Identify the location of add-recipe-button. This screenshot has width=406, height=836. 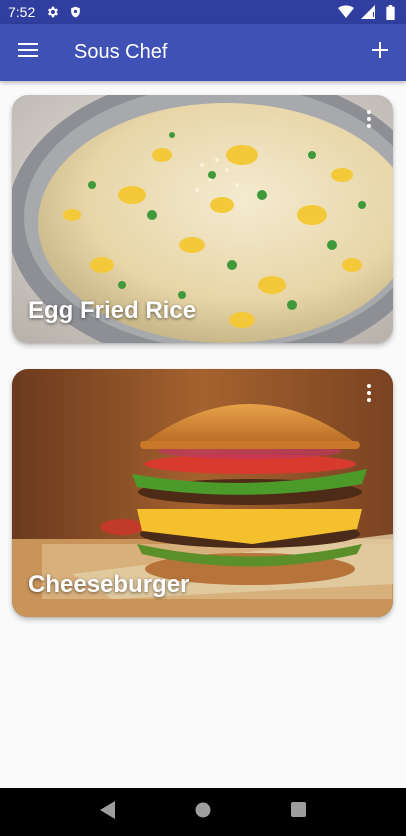
(380, 52).